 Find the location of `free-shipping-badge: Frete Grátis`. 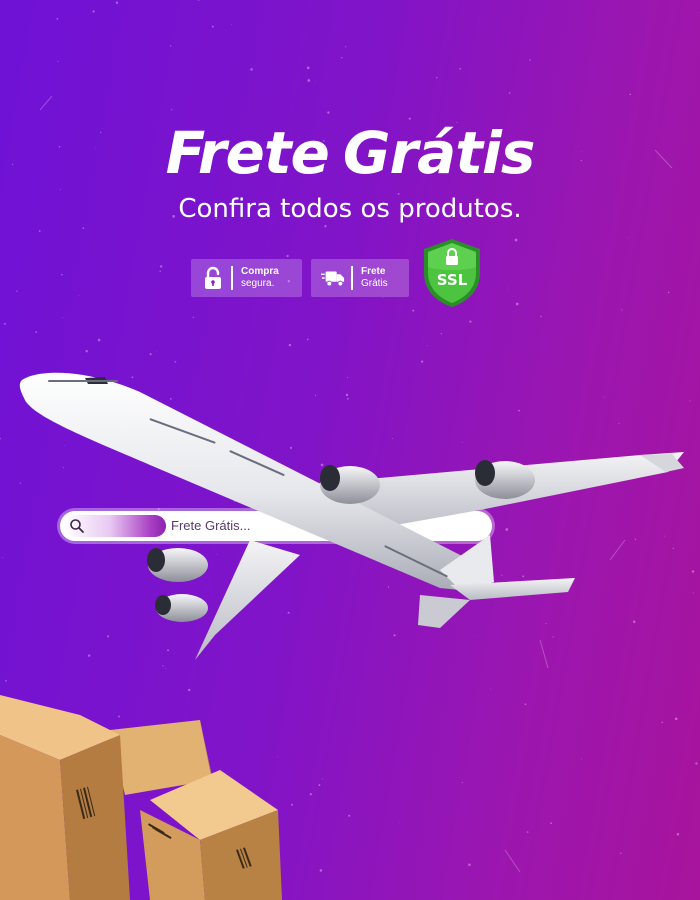

free-shipping-badge: Frete Grátis is located at coordinates (360, 278).